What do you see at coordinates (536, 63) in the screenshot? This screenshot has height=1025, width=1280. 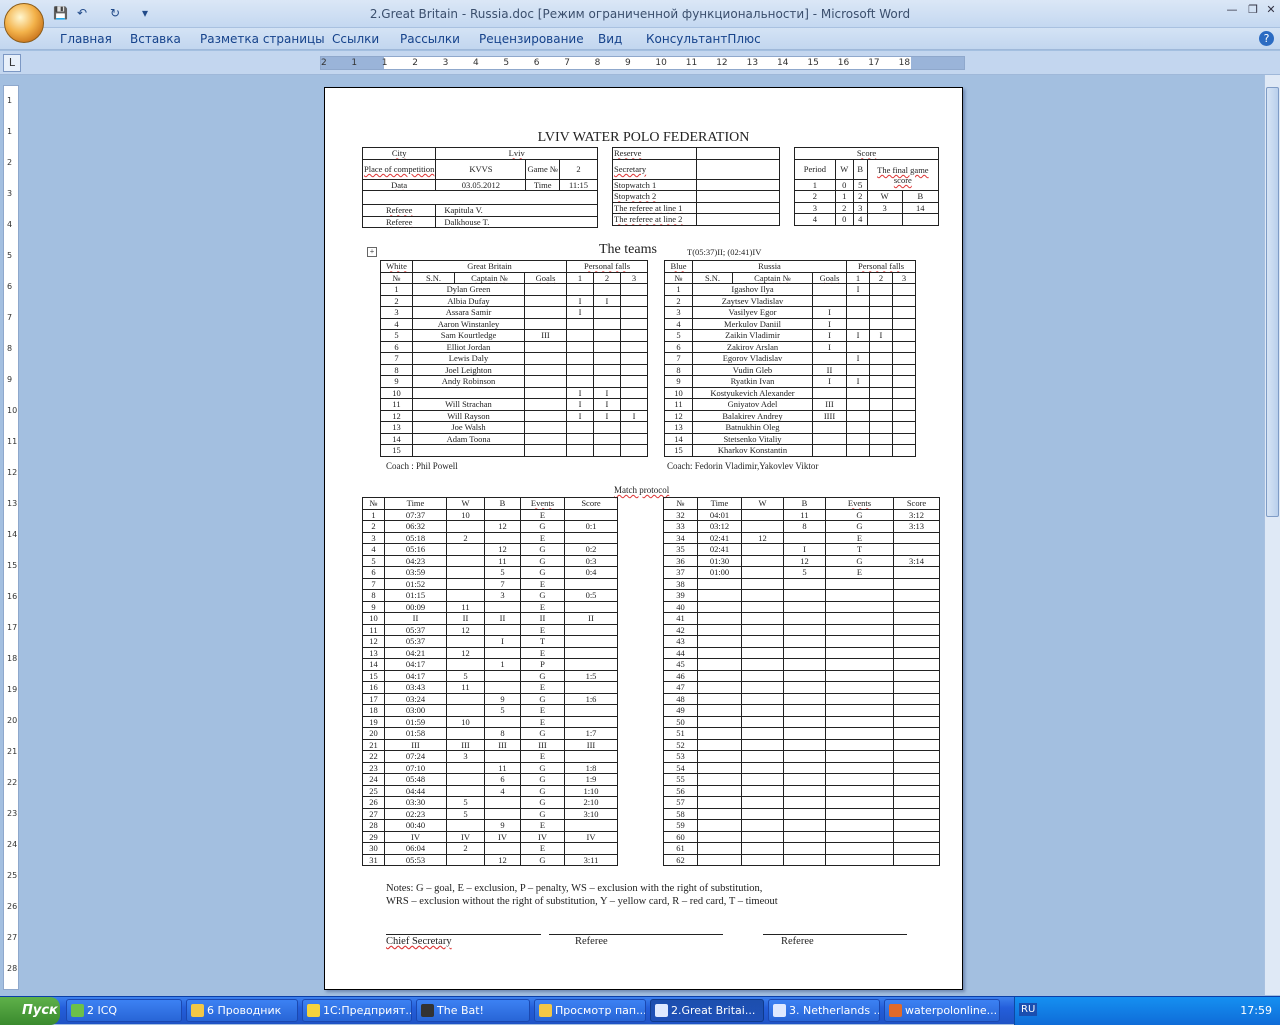 I see `ruler-label: 6` at bounding box center [536, 63].